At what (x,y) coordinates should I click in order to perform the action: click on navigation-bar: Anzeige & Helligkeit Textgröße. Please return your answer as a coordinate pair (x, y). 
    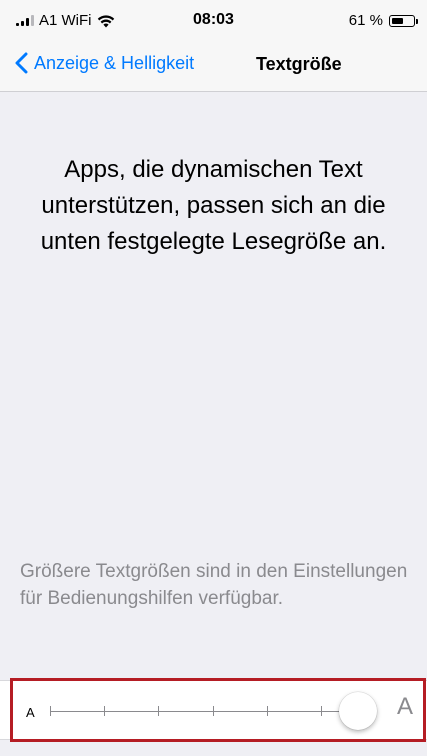
    Looking at the image, I should click on (213, 66).